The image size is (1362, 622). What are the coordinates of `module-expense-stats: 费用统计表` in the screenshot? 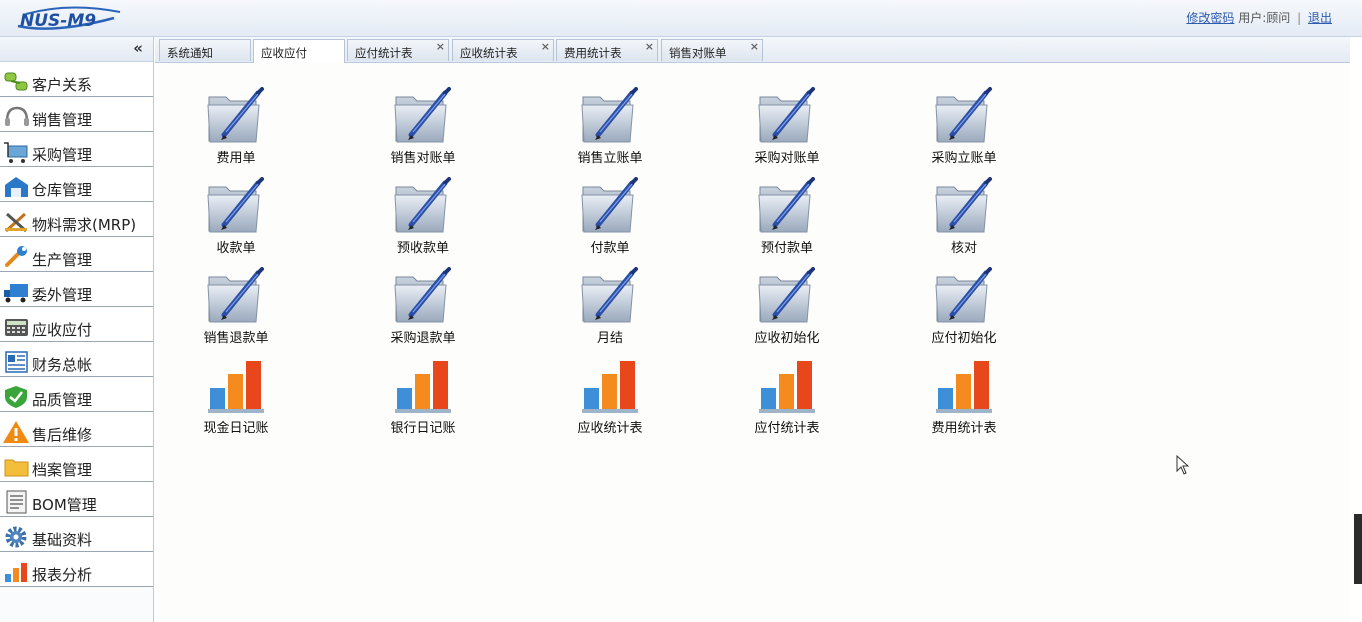 It's located at (964, 400).